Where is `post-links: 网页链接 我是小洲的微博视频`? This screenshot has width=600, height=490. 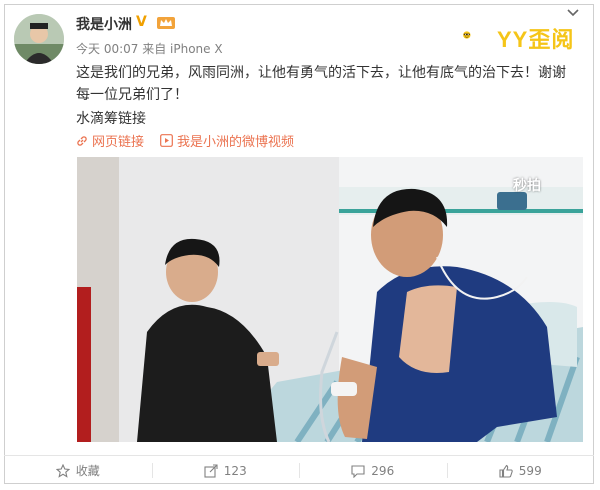 post-links: 网页链接 我是小洲的微博视频 is located at coordinates (193, 140).